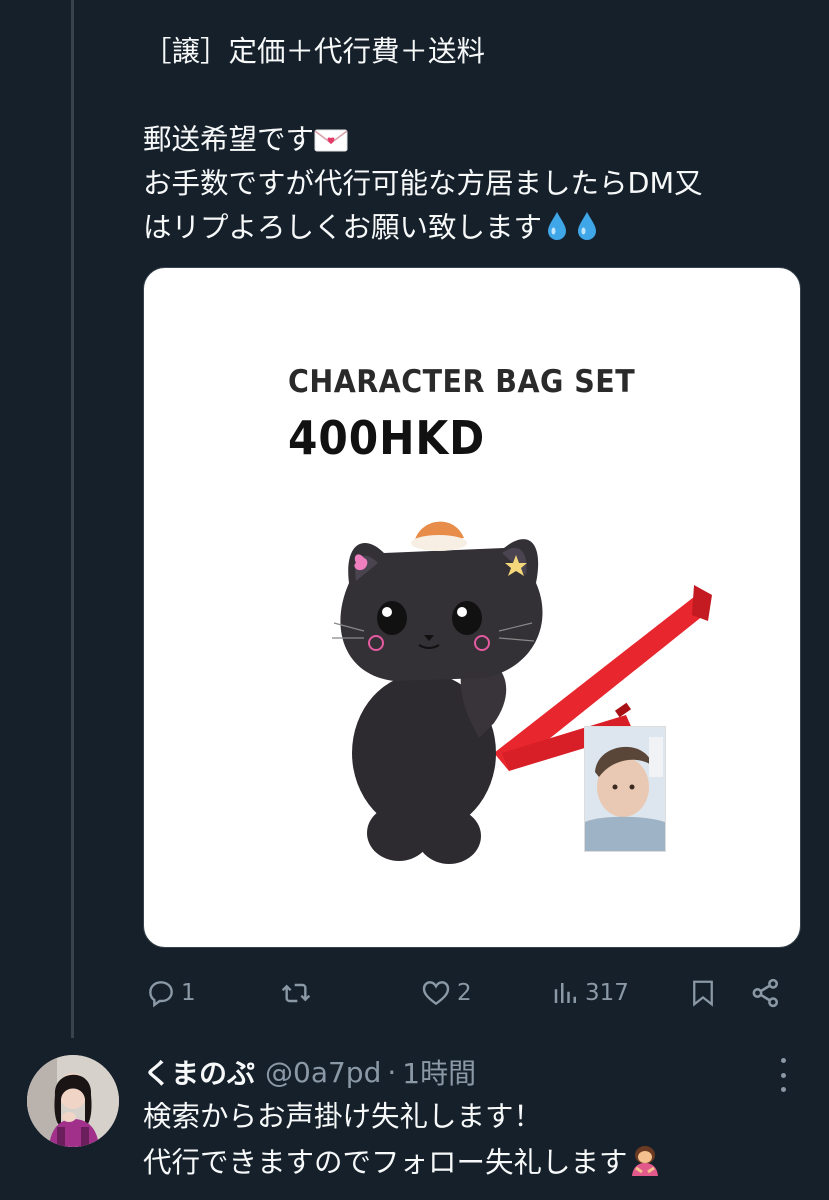 The image size is (829, 1200). What do you see at coordinates (607, 993) in the screenshot?
I see `view-count: 317` at bounding box center [607, 993].